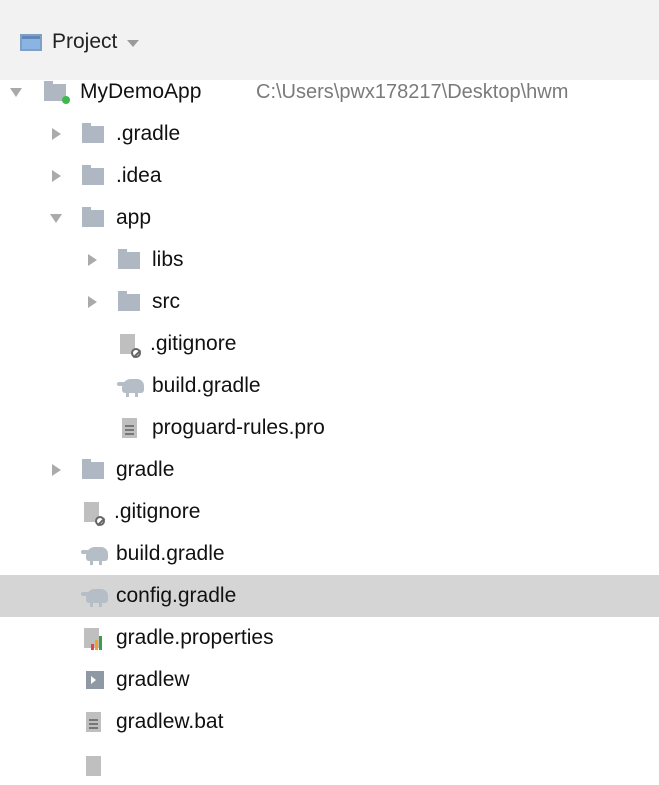  I want to click on tree-item-gradlew-bat: gradlew.bat, so click(329, 722).